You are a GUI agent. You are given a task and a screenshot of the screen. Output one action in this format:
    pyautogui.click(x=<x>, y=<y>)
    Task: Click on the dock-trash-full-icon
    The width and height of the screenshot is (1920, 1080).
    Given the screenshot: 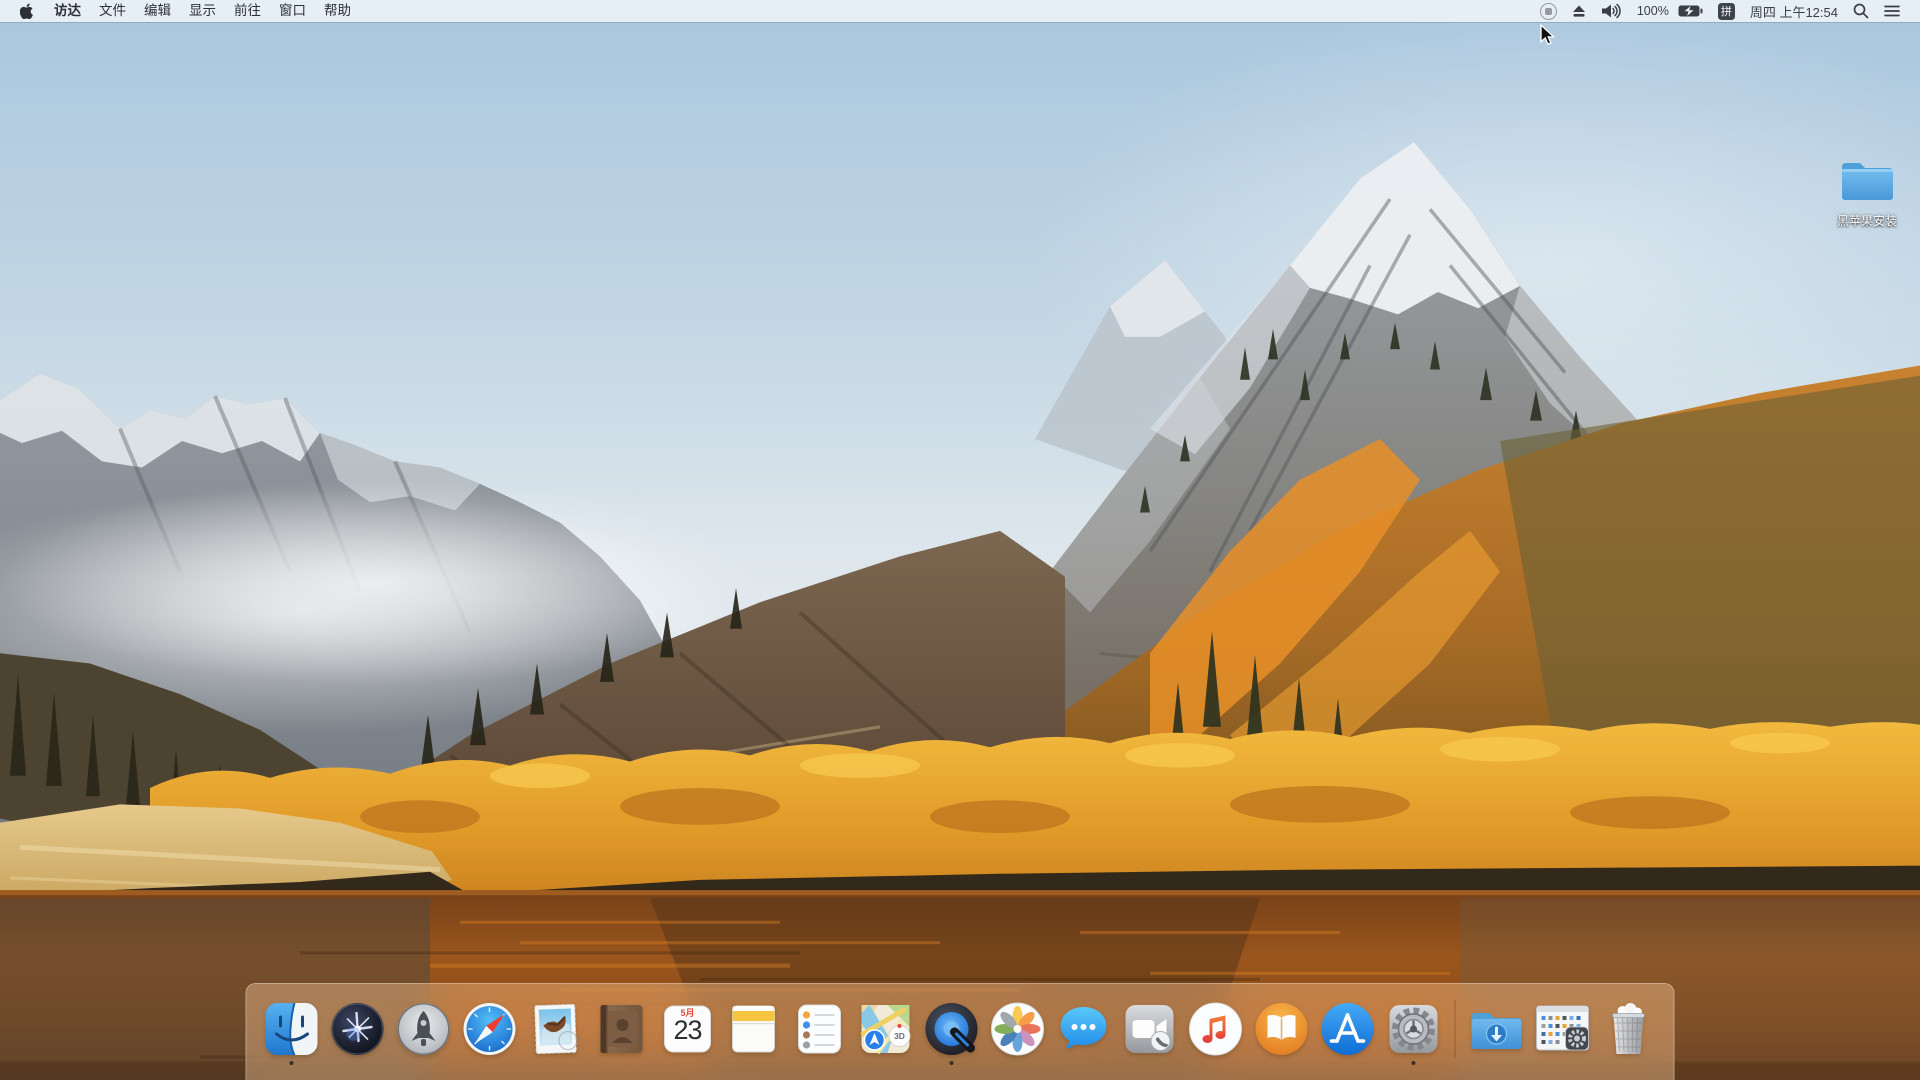 What is the action you would take?
    pyautogui.click(x=1629, y=1029)
    